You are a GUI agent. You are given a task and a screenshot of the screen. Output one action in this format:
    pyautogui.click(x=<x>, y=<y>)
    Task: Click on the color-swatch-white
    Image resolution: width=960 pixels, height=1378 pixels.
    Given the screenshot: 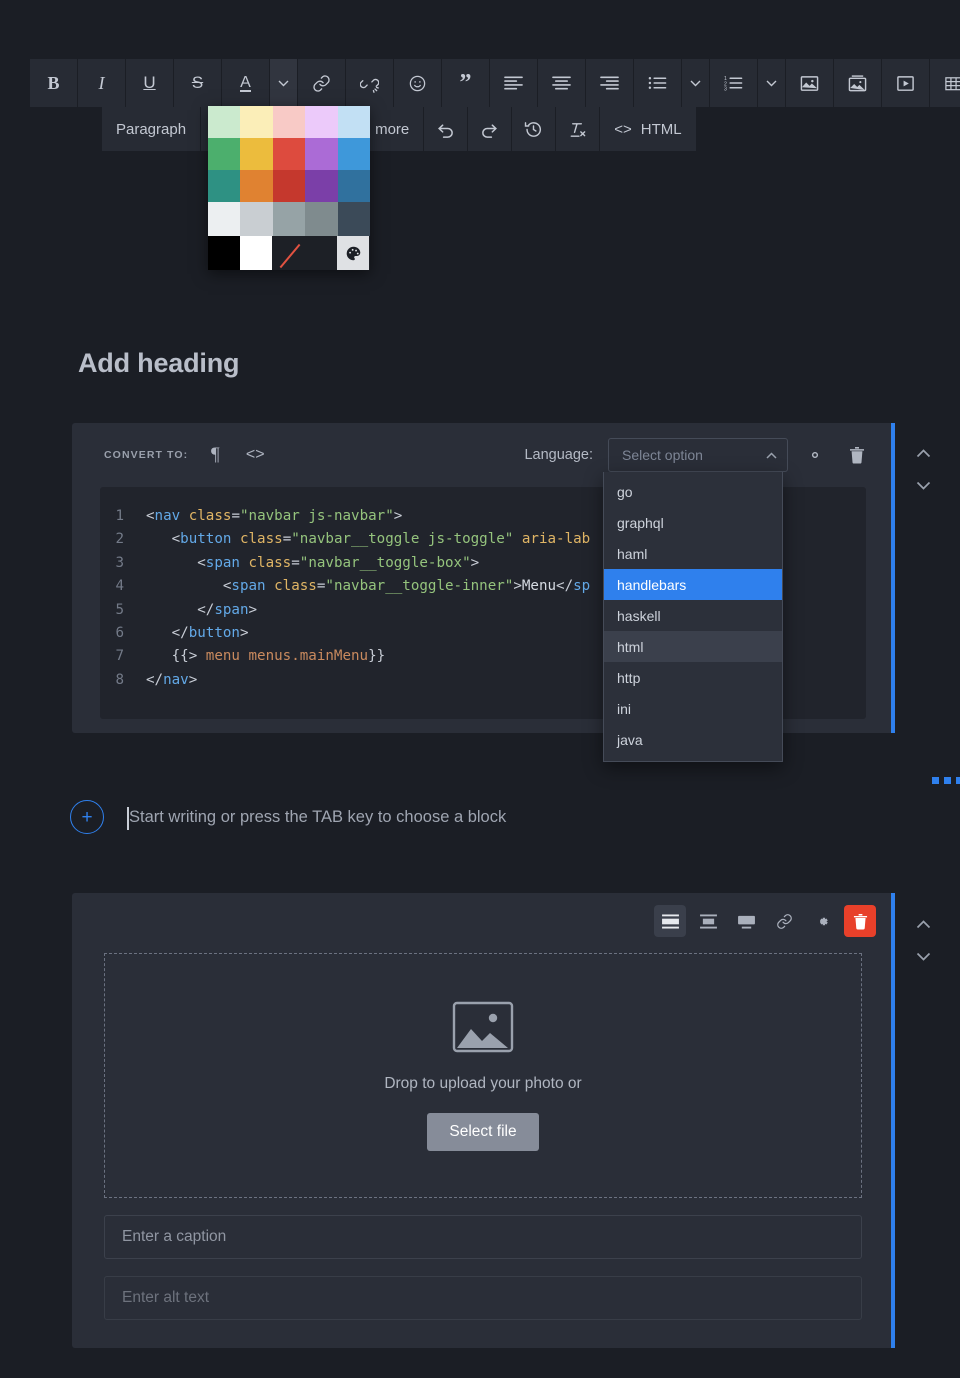 What is the action you would take?
    pyautogui.click(x=256, y=253)
    